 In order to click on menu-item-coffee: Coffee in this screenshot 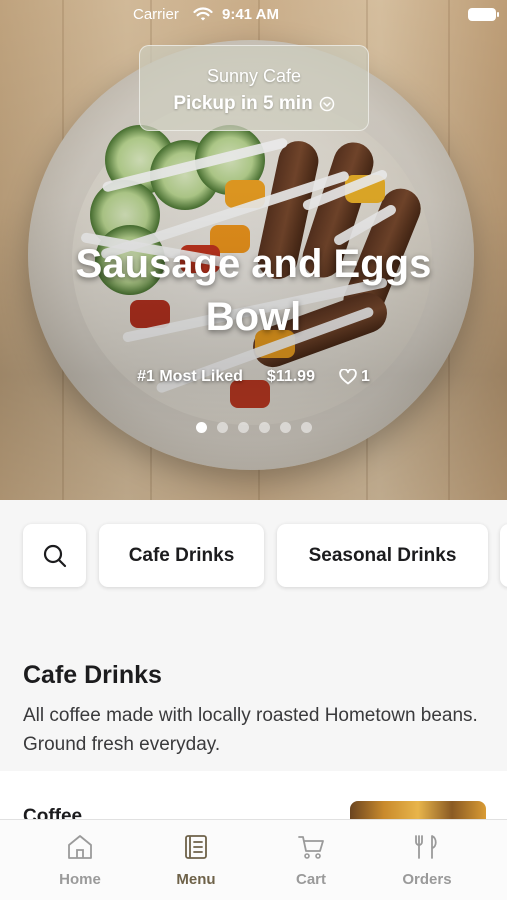, I will do `click(253, 795)`.